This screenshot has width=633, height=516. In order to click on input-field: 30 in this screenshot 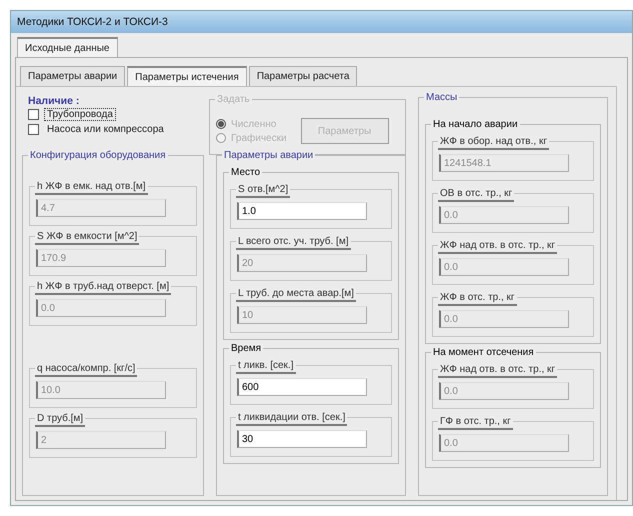, I will do `click(302, 439)`.